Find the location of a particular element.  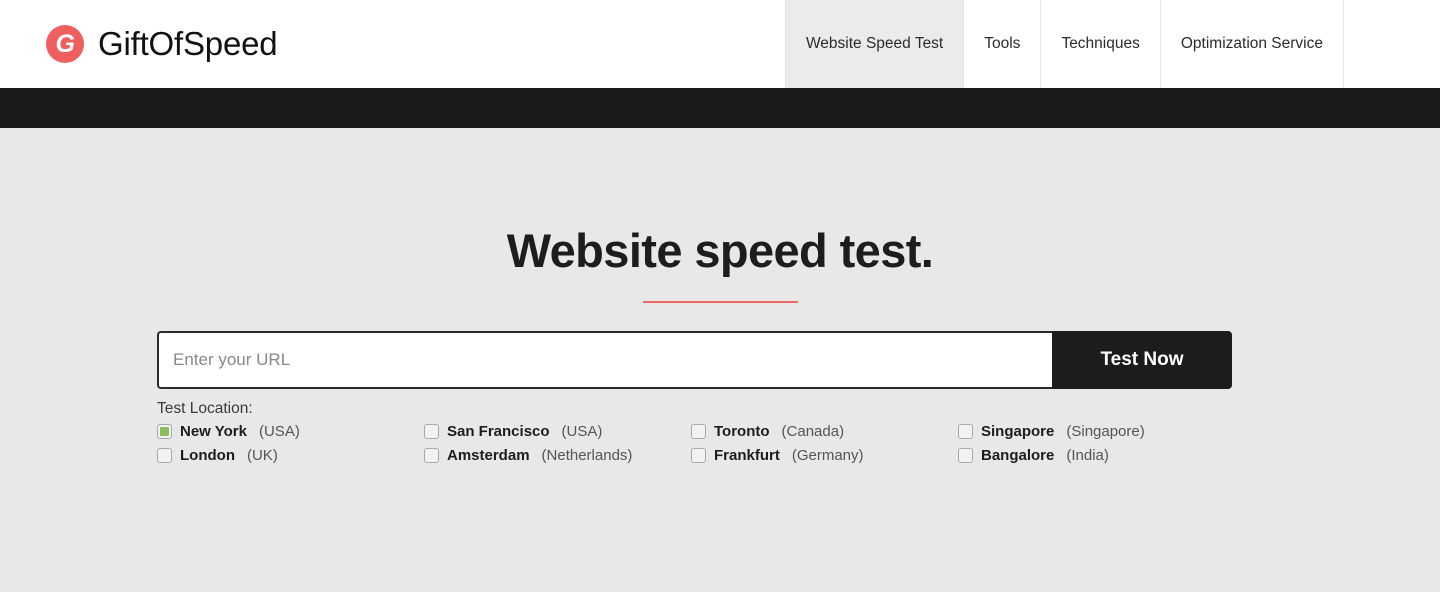

nav-item-label: Optimization Service is located at coordinates (1251, 43).